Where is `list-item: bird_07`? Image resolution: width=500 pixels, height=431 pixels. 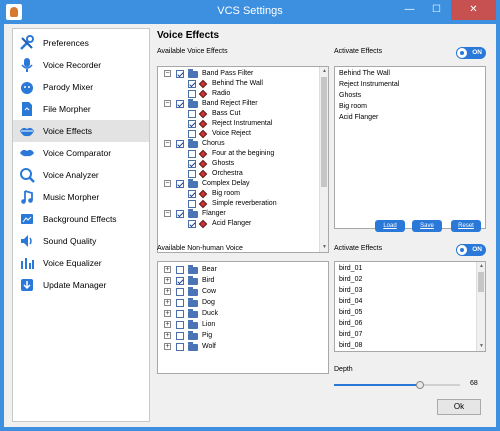 list-item: bird_07 is located at coordinates (350, 334).